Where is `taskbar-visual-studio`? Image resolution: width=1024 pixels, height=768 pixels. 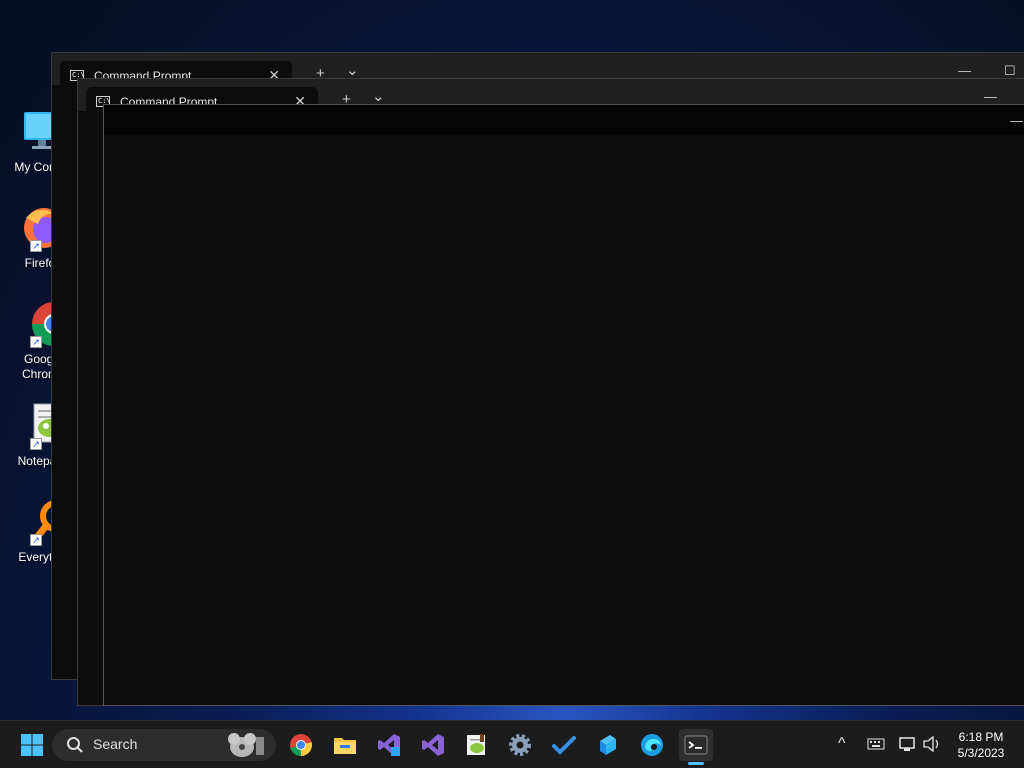 taskbar-visual-studio is located at coordinates (433, 745).